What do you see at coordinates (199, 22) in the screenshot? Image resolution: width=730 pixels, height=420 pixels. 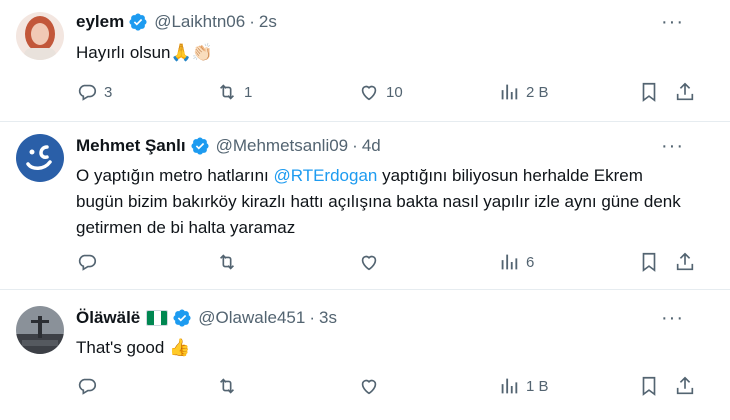 I see `author-handle: @Laikhtn06` at bounding box center [199, 22].